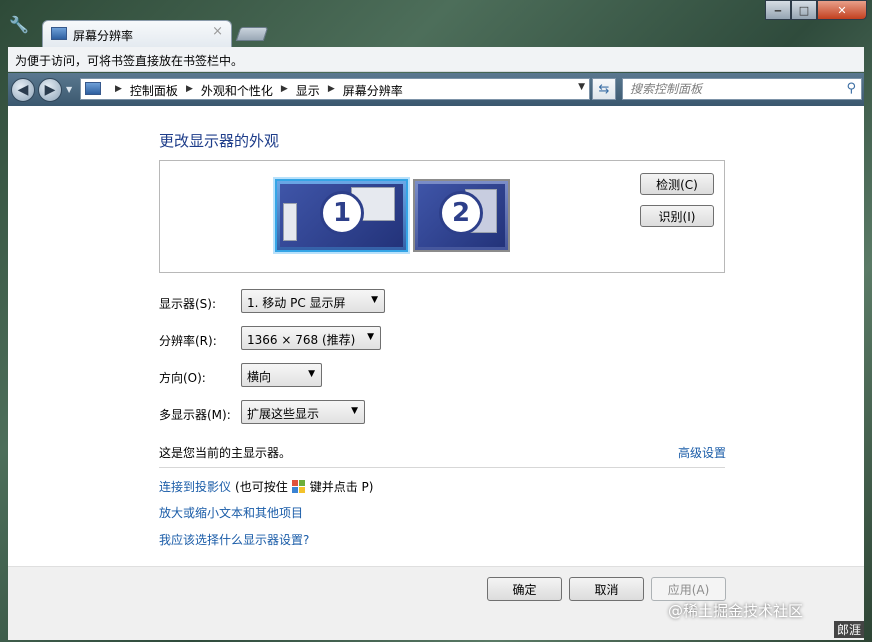 Image resolution: width=872 pixels, height=642 pixels. Describe the element at coordinates (129, 61) in the screenshot. I see `bookmark-message: 为便于访问，可将书签直接放在书签栏中。` at that location.